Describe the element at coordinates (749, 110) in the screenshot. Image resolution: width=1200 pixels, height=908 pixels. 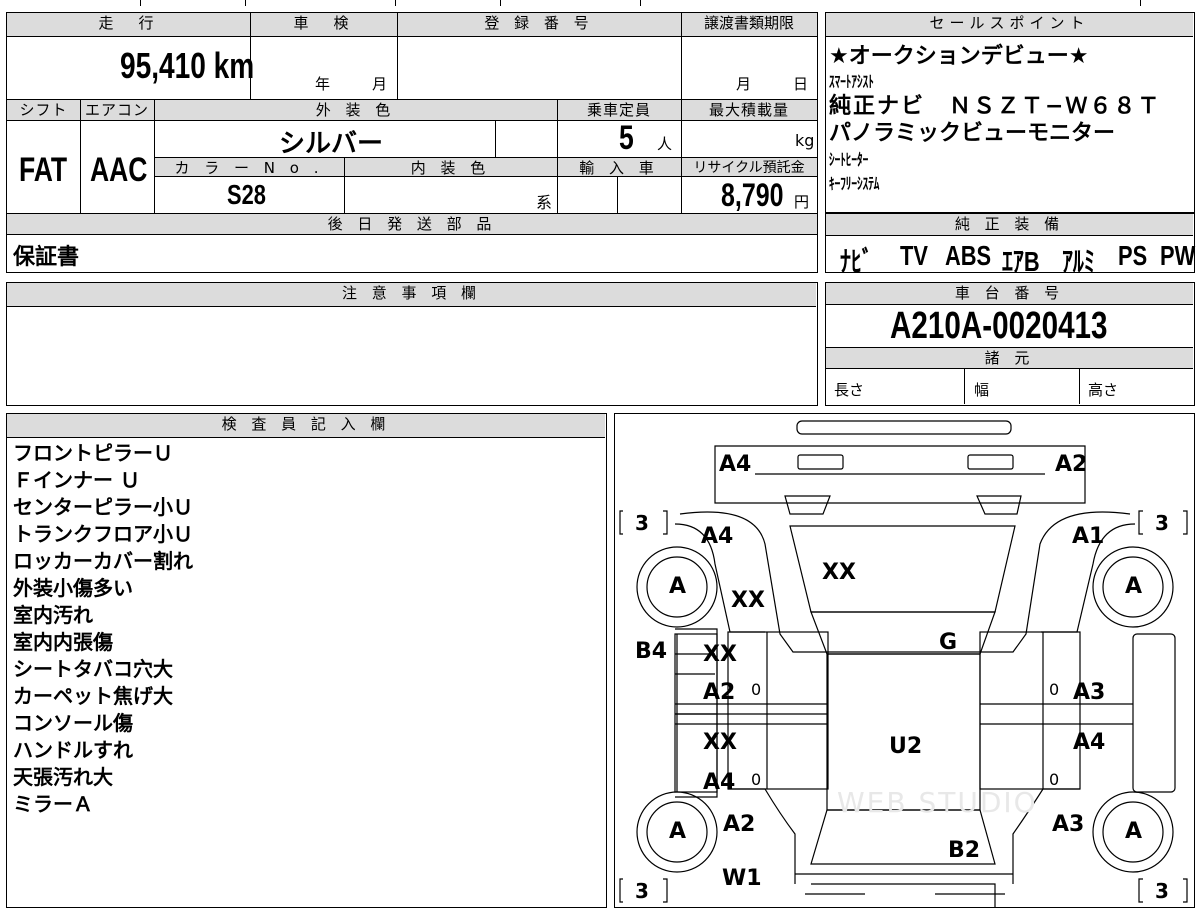
I see `max-load-header: 最大積載量` at that location.